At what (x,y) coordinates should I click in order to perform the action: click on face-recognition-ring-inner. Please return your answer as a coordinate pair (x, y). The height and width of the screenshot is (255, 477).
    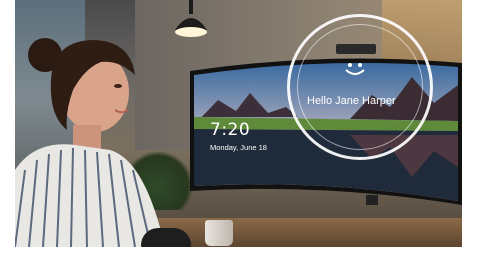
    Looking at the image, I should click on (360, 87).